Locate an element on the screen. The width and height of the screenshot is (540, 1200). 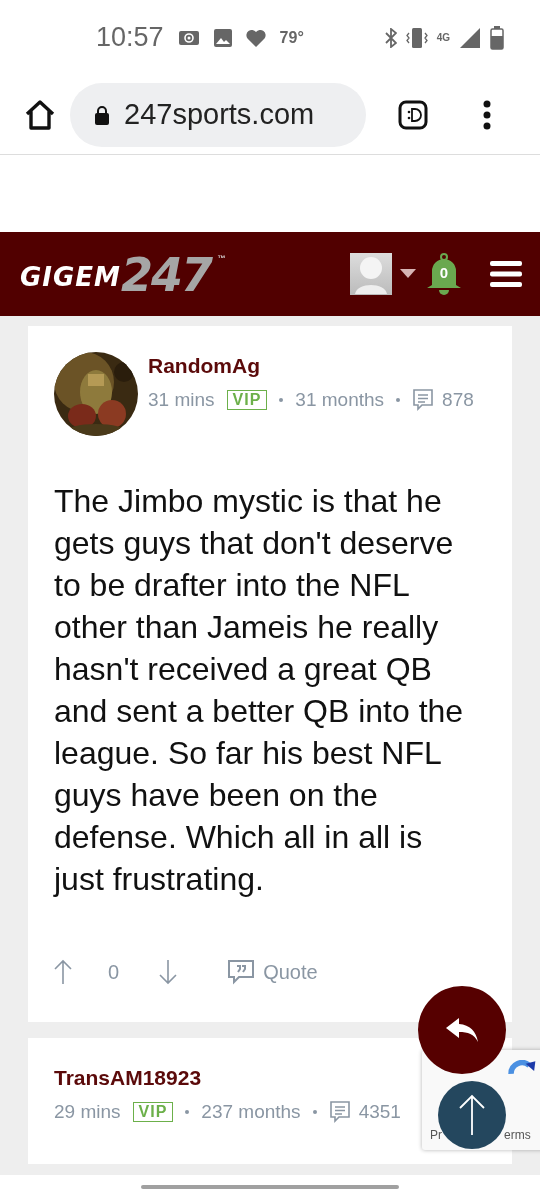
temperature: 79° is located at coordinates (291, 37).